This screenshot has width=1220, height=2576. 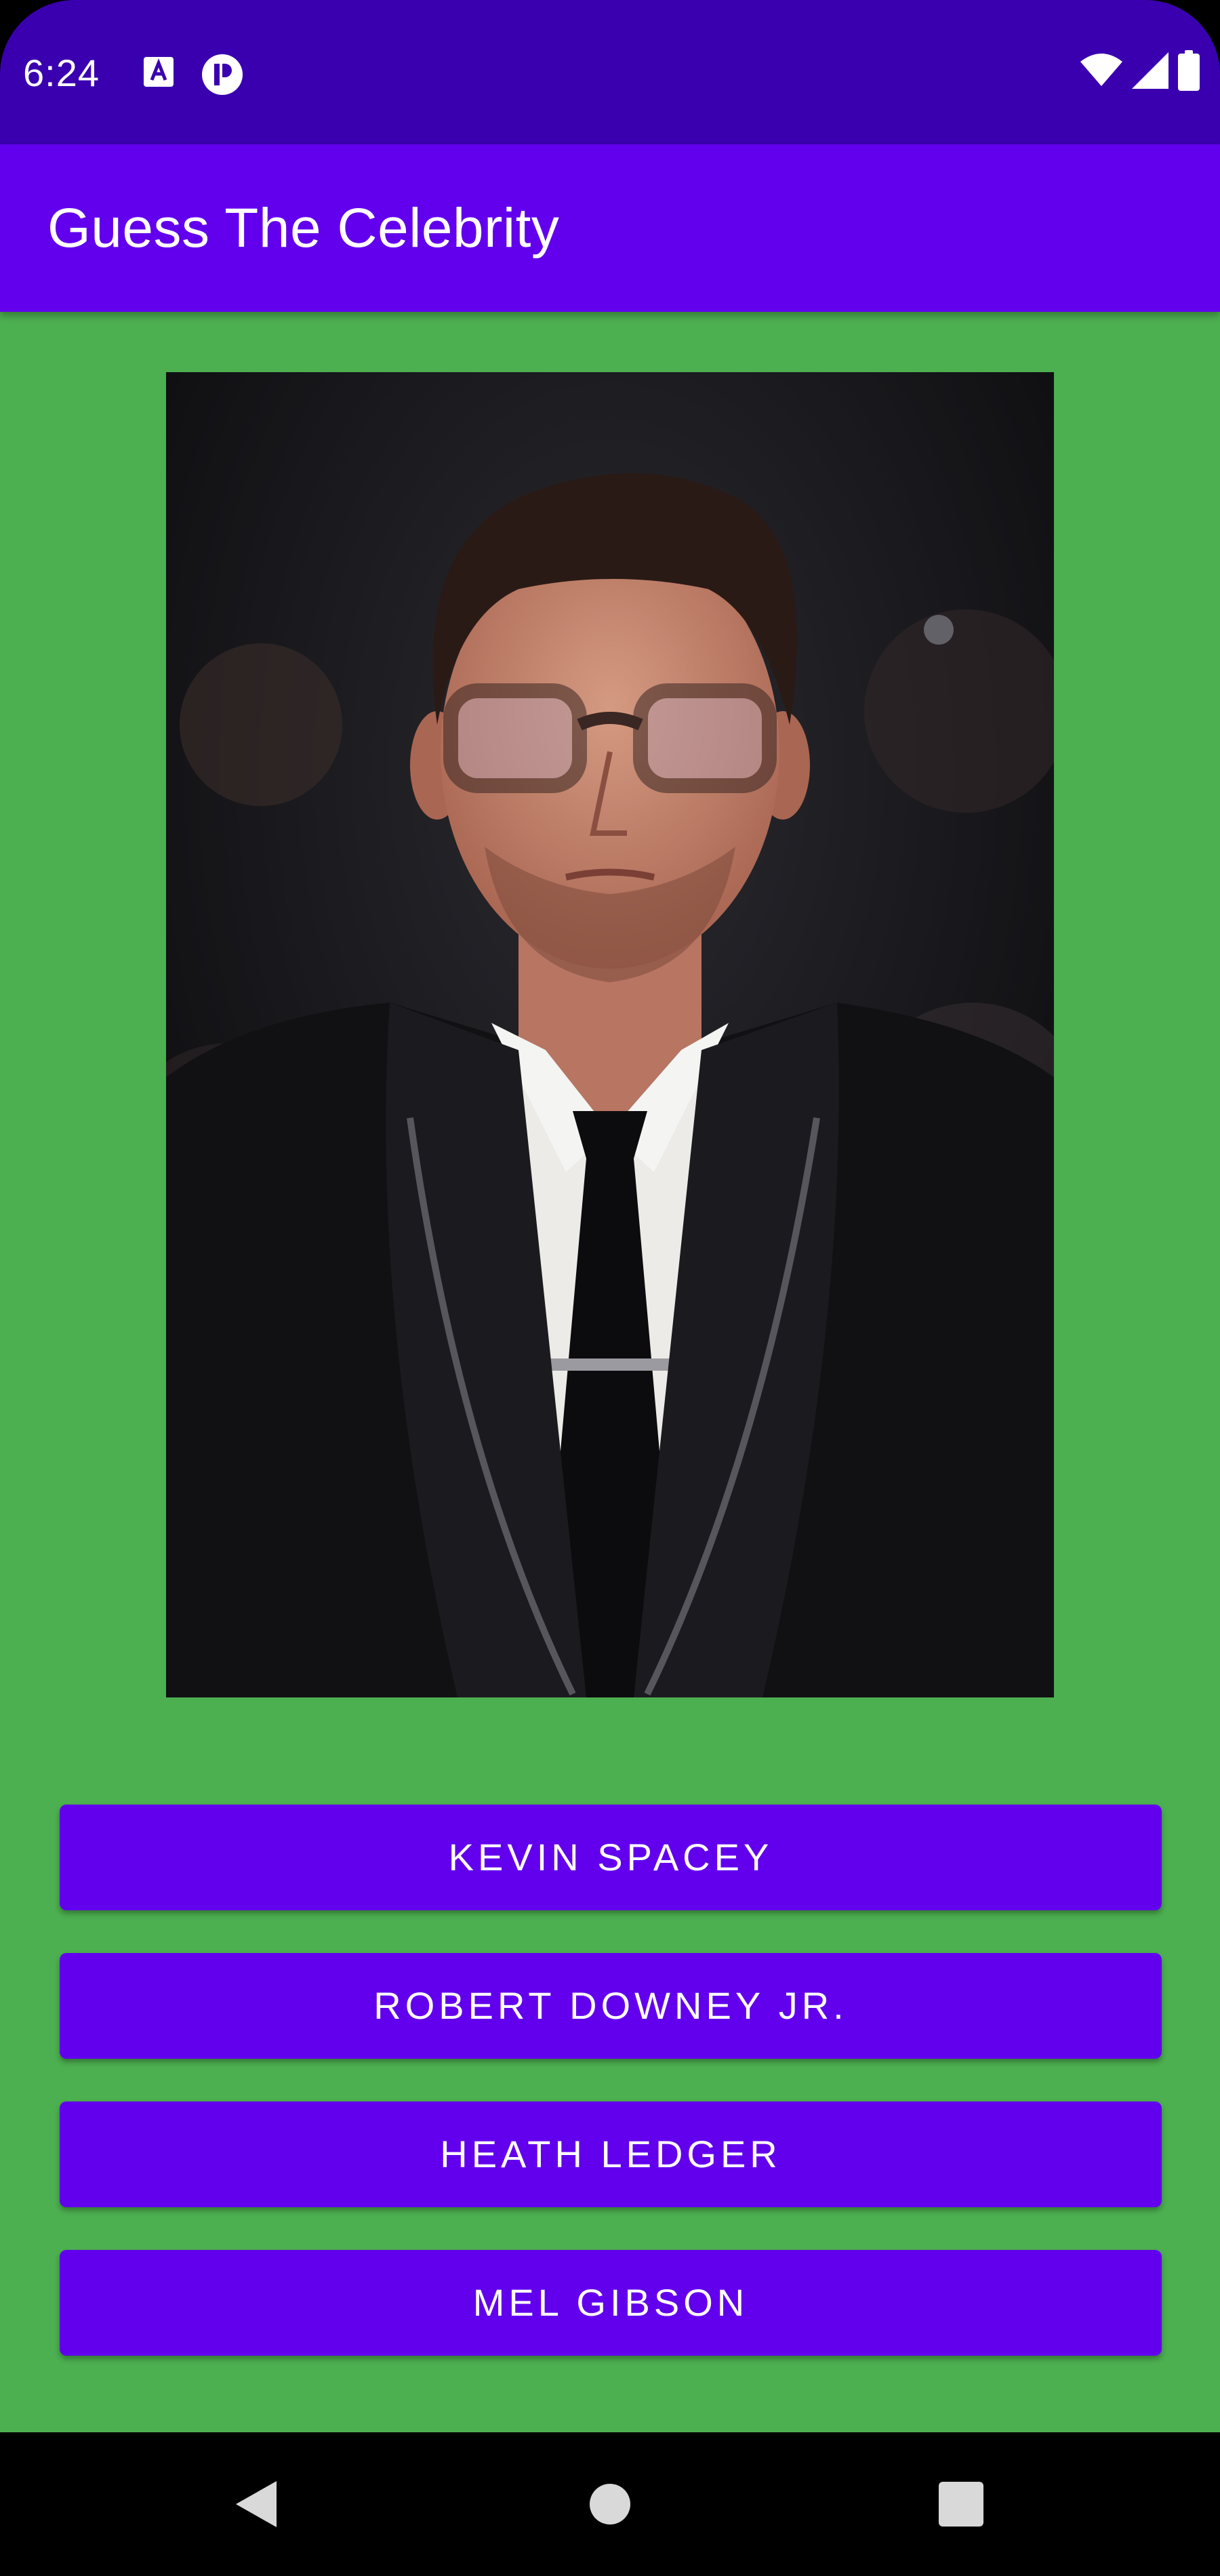 What do you see at coordinates (611, 2154) in the screenshot?
I see `answer-button-heath-ledger: HEATH LEDGER` at bounding box center [611, 2154].